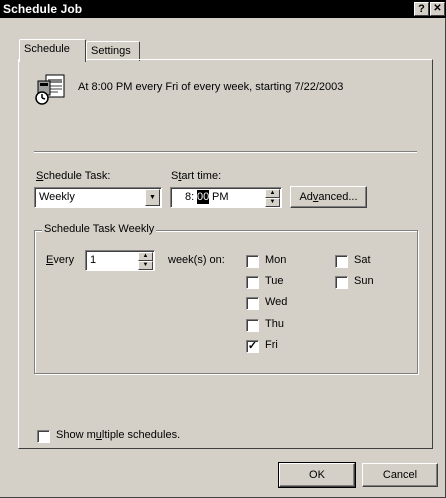 This screenshot has width=446, height=498. Describe the element at coordinates (43, 9) in the screenshot. I see `window-title: Schedule Job` at that location.